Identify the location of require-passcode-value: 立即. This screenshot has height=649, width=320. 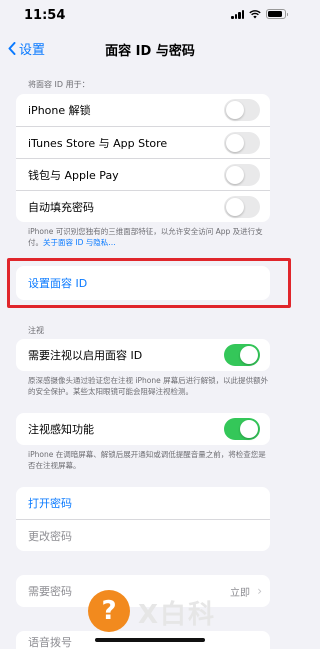
(240, 593).